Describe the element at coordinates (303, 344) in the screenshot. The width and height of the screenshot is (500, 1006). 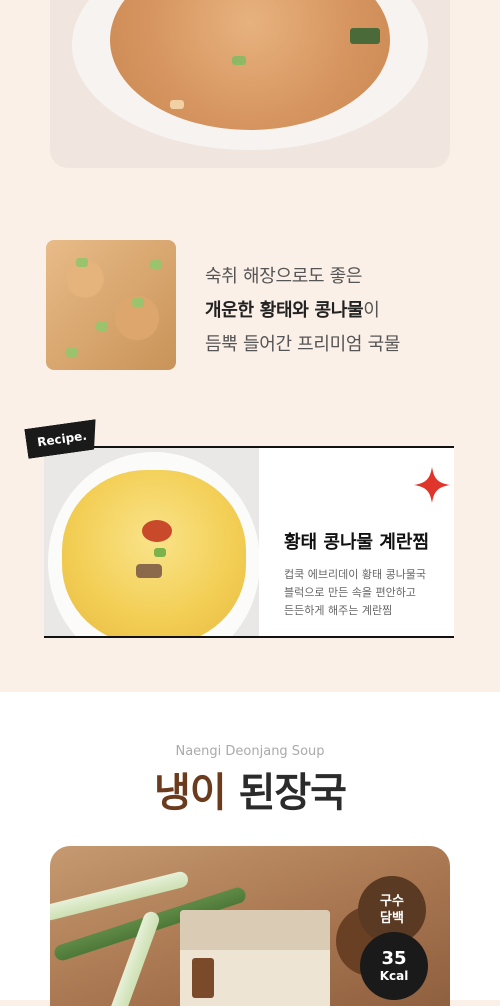
I see `description-line-3: 듬뿍 들어간 프리미엄 국물` at that location.